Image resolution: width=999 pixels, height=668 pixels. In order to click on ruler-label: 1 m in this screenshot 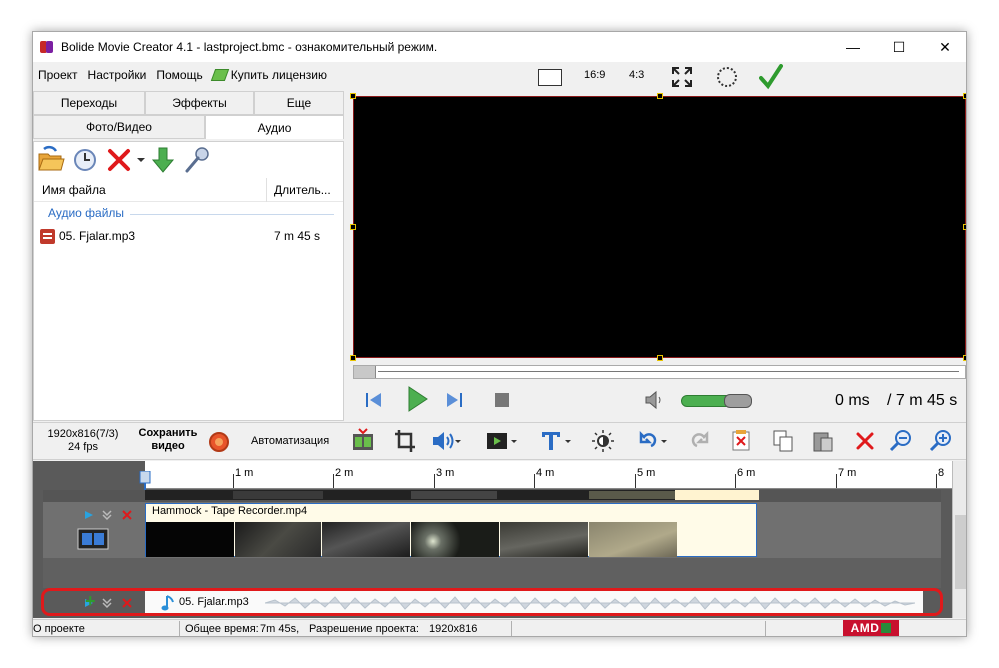, I will do `click(244, 473)`.